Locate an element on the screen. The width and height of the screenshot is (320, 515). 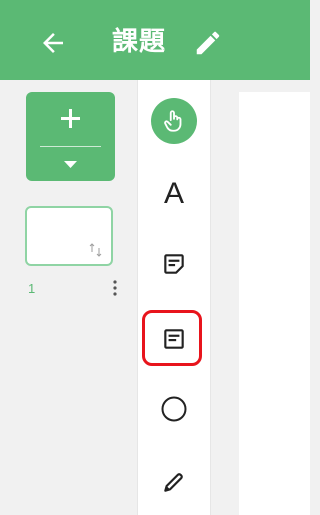
add-page-button is located at coordinates (70, 136).